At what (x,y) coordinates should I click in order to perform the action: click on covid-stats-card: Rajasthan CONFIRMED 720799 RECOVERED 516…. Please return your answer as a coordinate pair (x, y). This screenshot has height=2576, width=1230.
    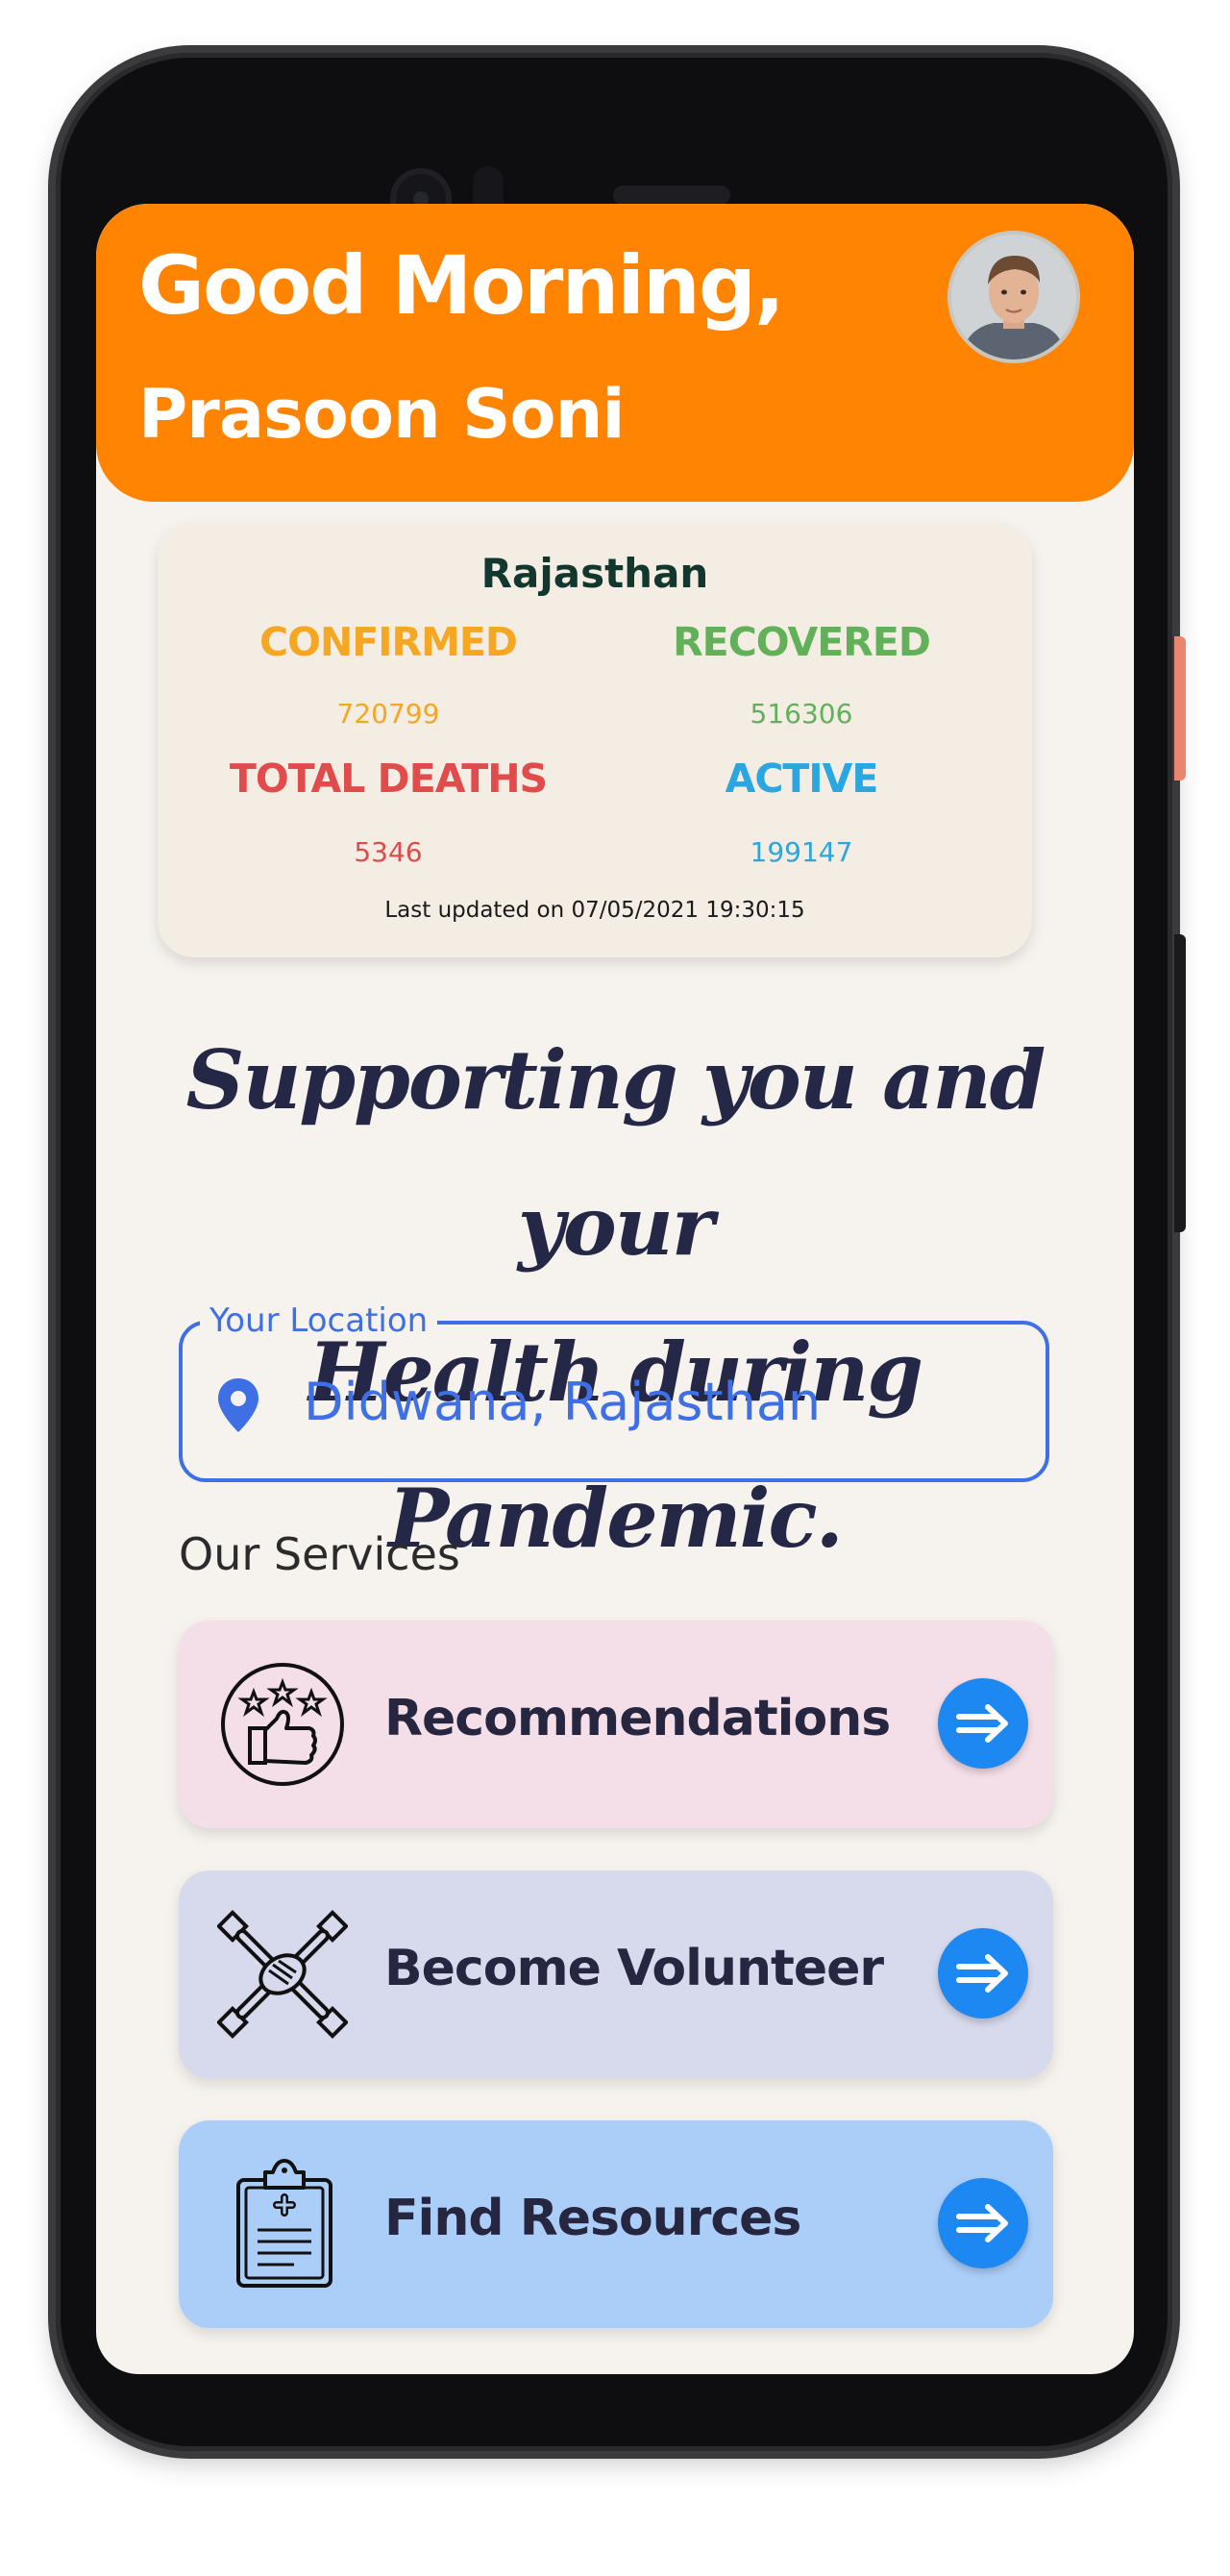
    Looking at the image, I should click on (595, 740).